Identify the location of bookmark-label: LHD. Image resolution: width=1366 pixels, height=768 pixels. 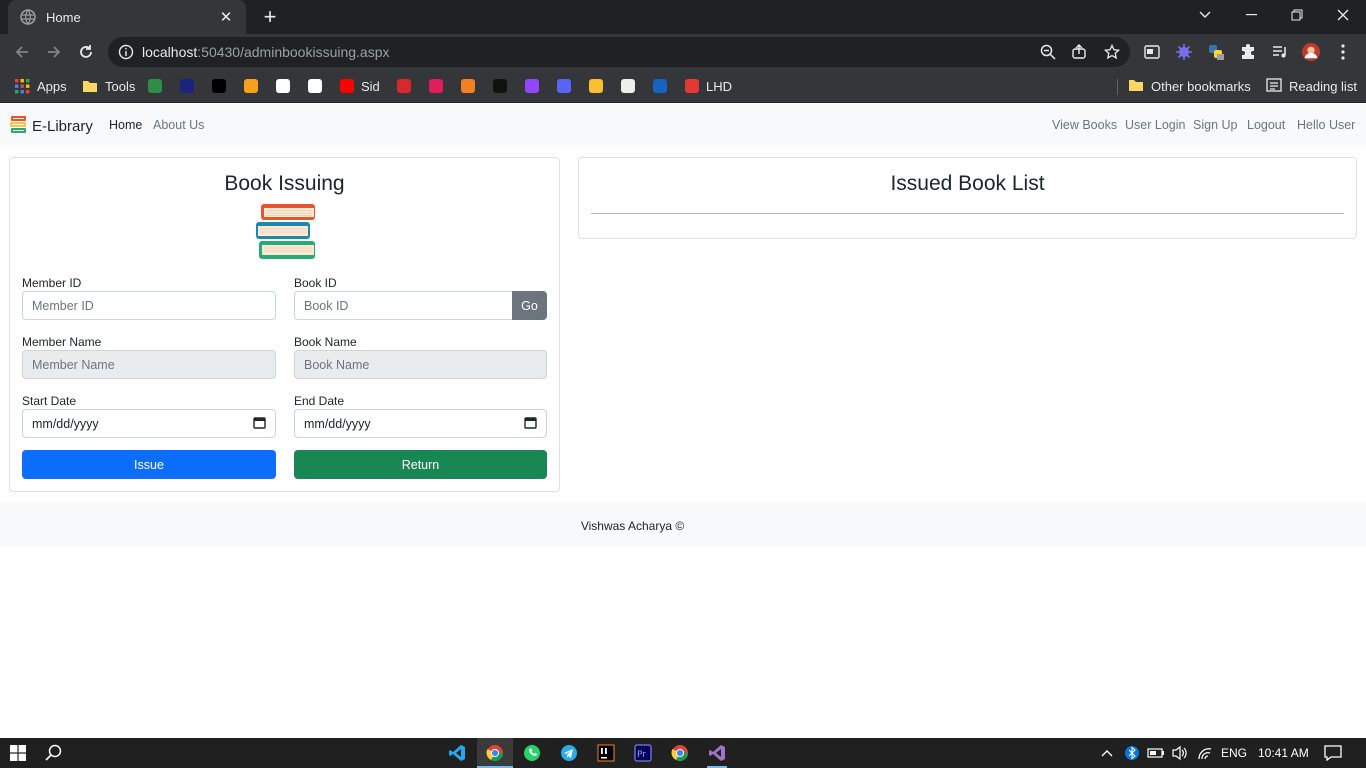
(719, 86).